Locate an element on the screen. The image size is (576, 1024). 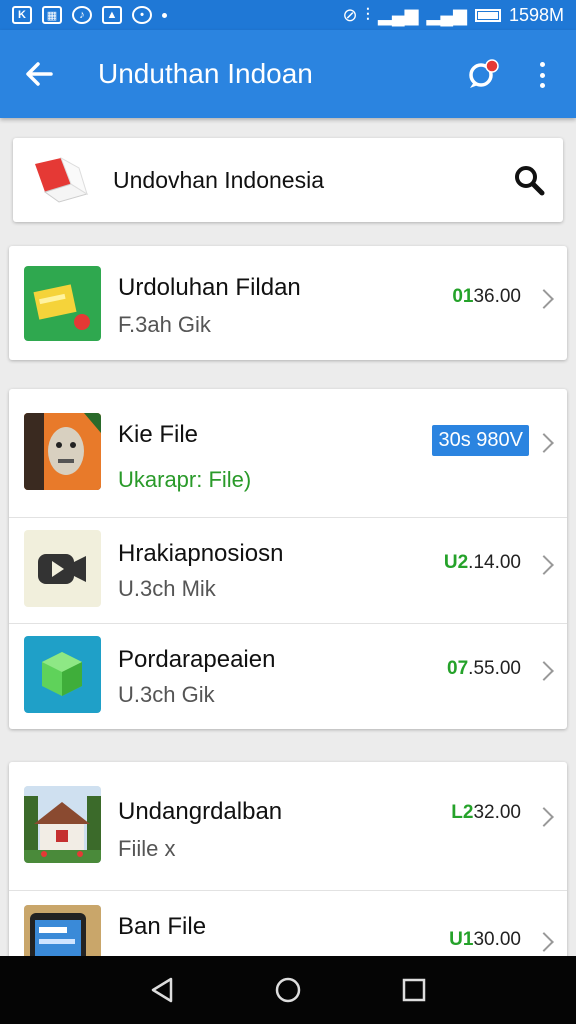
music-icon: ♪ is located at coordinates (82, 15).